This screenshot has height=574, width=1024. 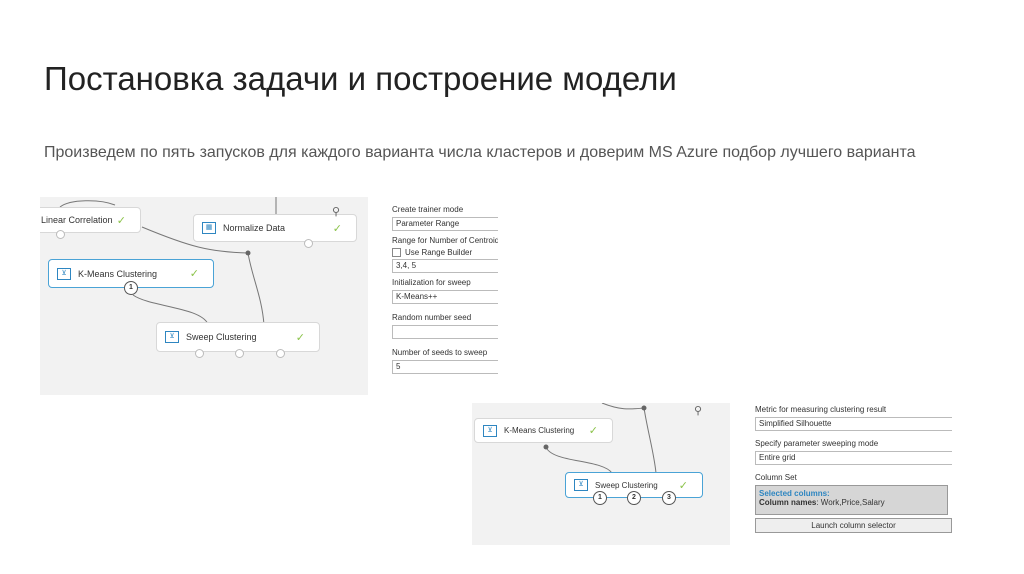 I want to click on node-kmeans-clustering: ⊻ K-Means Clustering ✓, so click(x=543, y=430).